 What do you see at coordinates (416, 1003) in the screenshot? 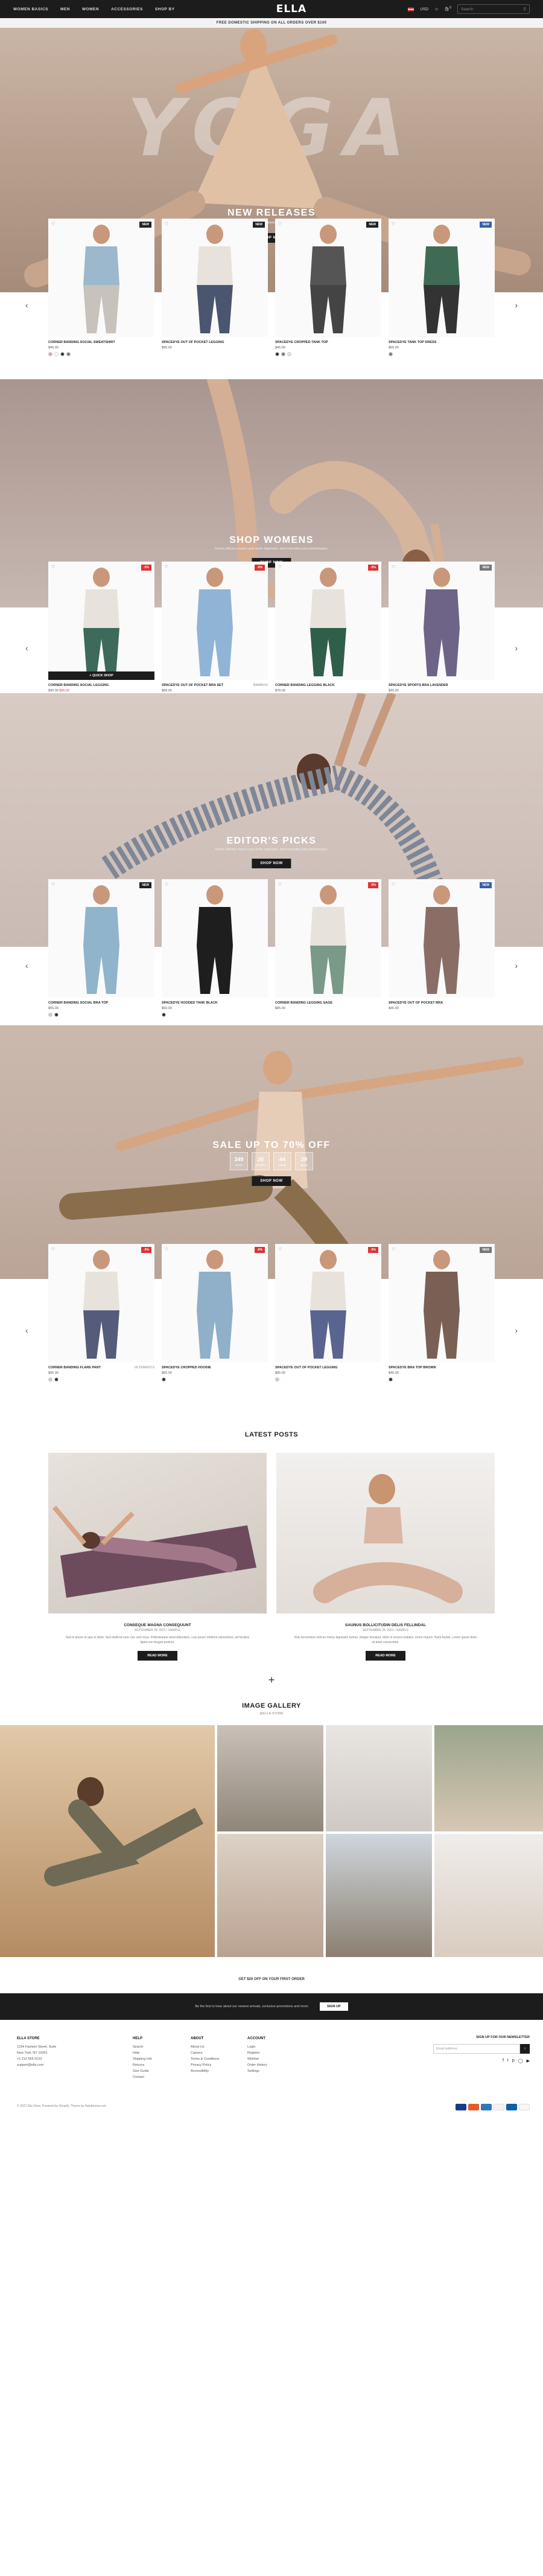
I see `product-name: SPACEDYE OUT OF POCKET BRA` at bounding box center [416, 1003].